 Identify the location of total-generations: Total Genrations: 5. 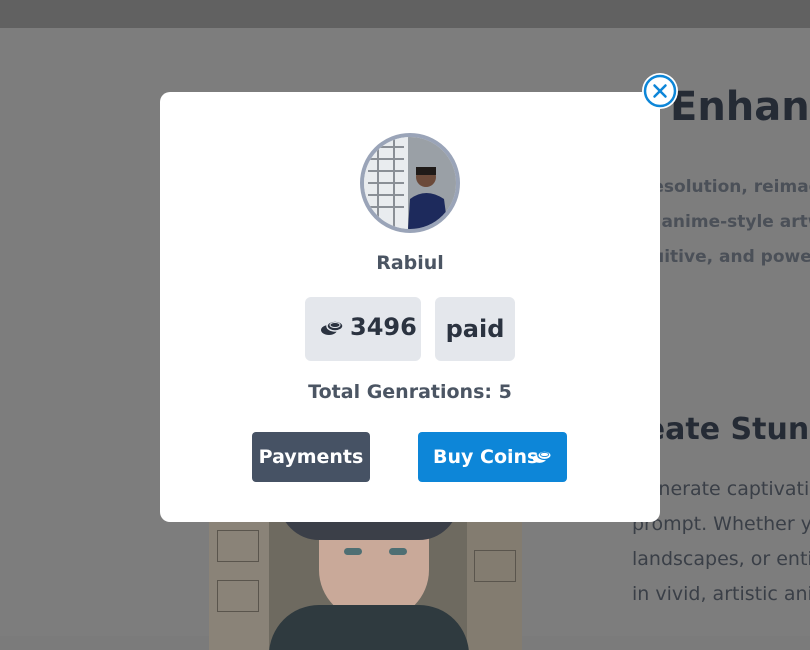
(410, 392).